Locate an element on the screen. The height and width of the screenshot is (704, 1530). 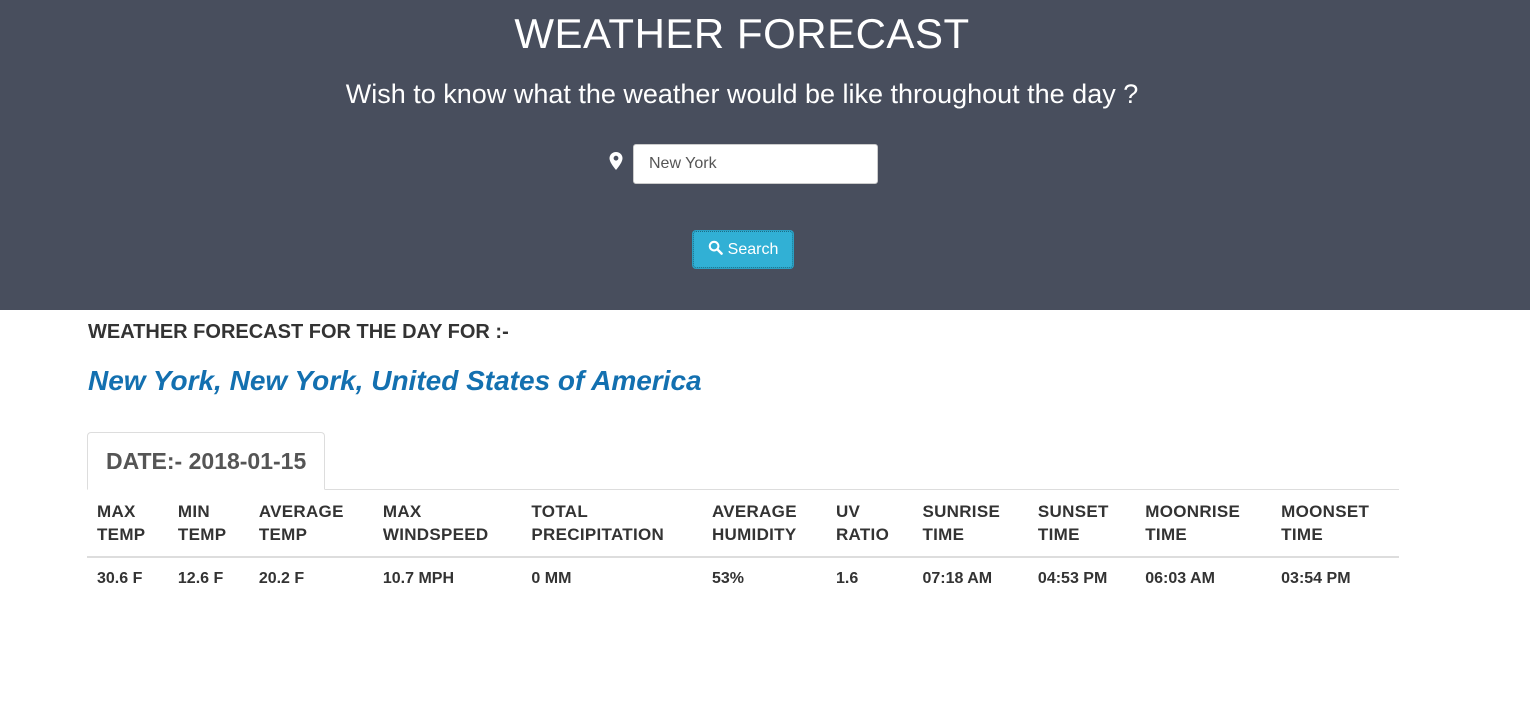
column-header-average-temp: AVERAGE TEMP is located at coordinates (310, 524).